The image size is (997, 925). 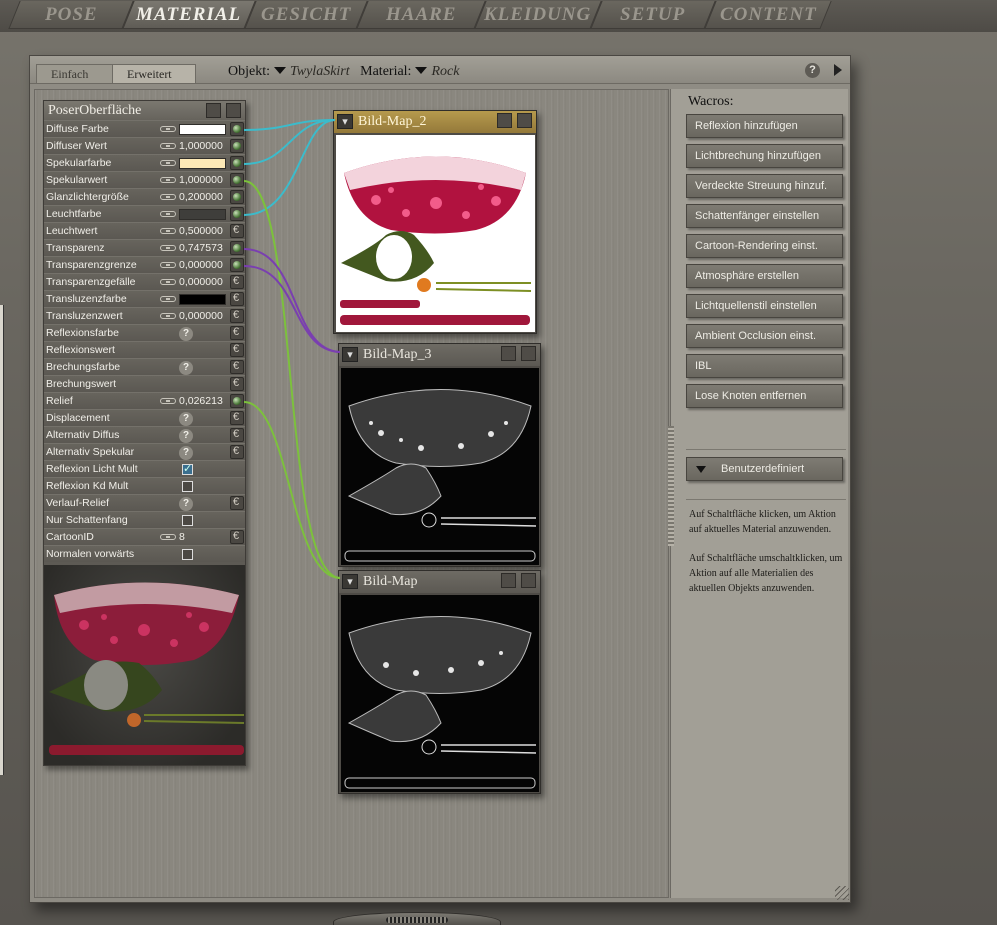 I want to click on param-row-reflexion-licht-mult: Reflexion Licht Mult, so click(x=144, y=468).